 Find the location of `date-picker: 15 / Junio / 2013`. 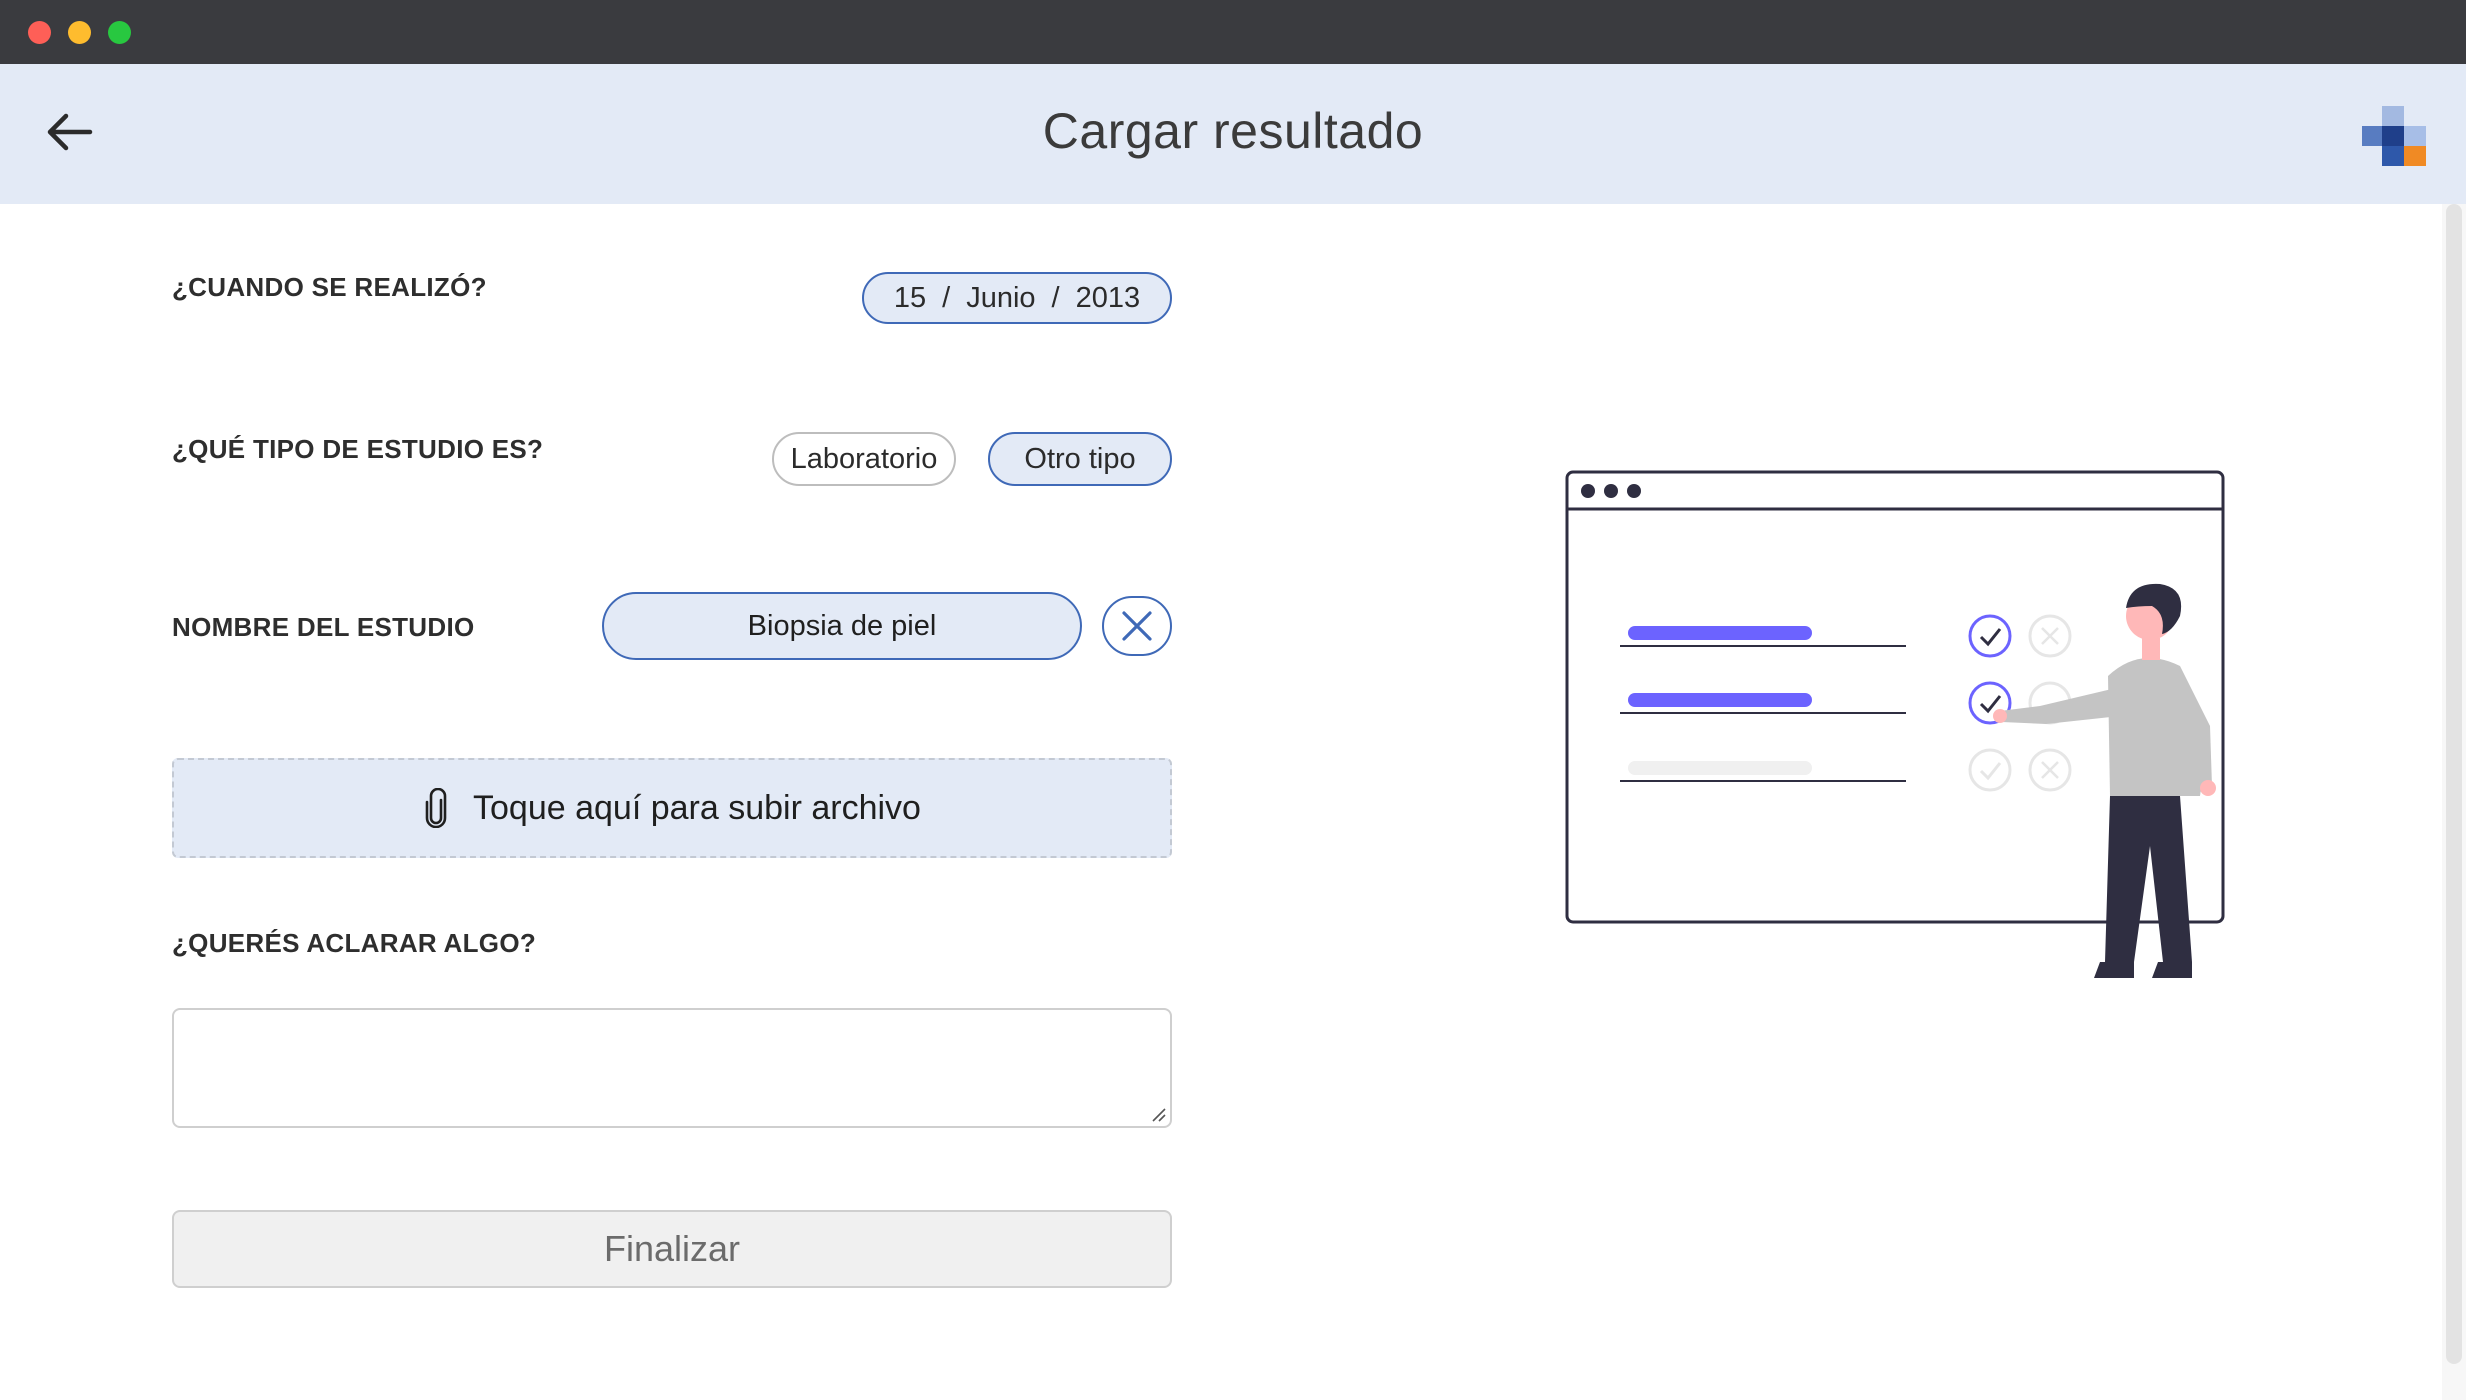

date-picker: 15 / Junio / 2013 is located at coordinates (1017, 298).